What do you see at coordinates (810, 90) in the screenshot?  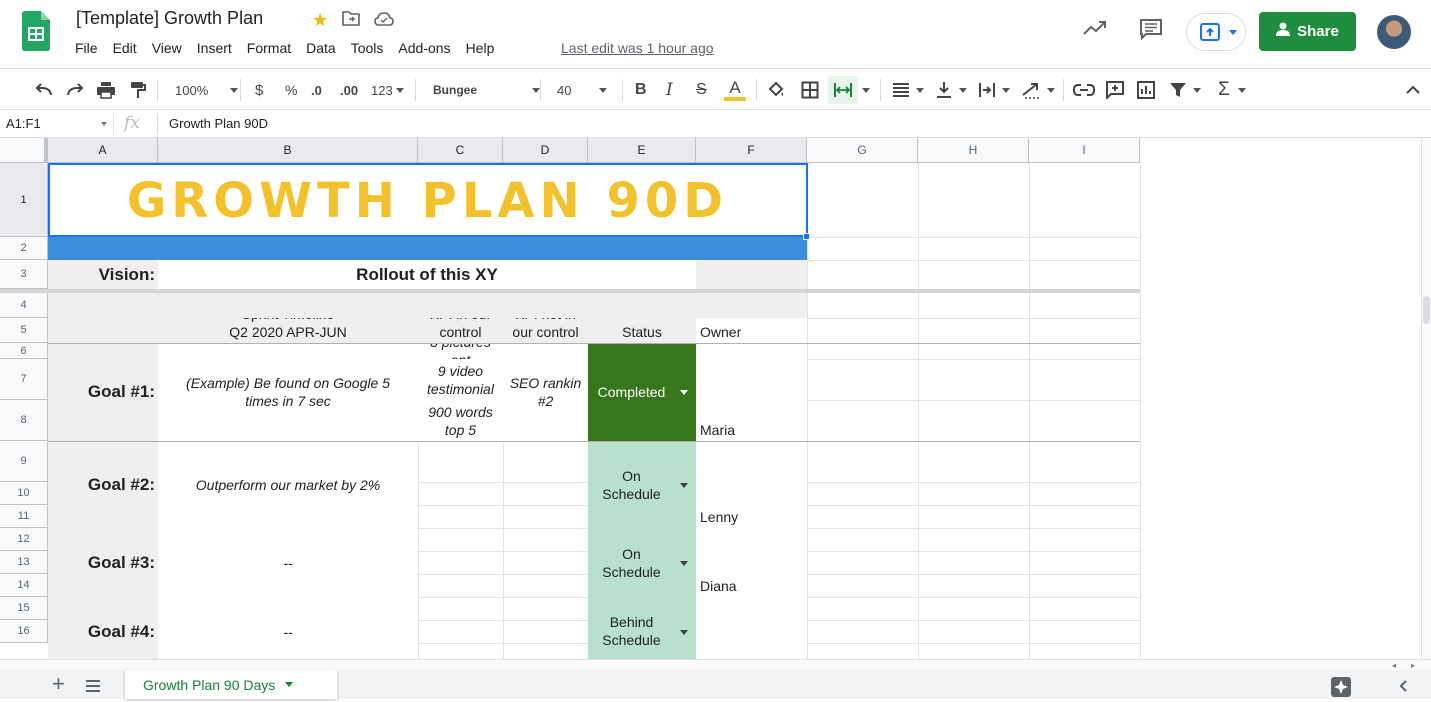 I see `borders-icon` at bounding box center [810, 90].